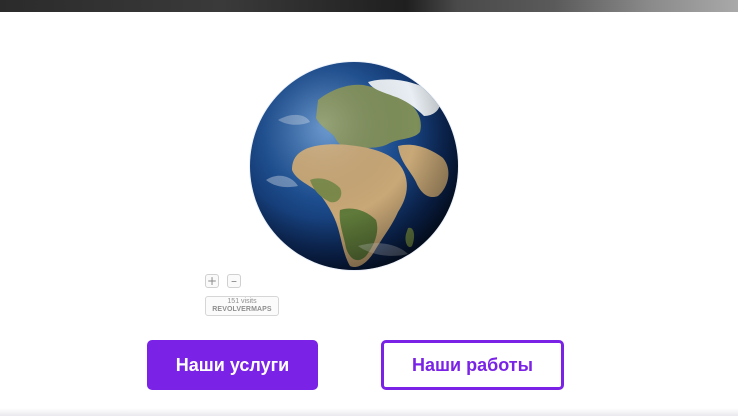 The image size is (738, 416). What do you see at coordinates (369, 6) in the screenshot?
I see `header-photo-strip` at bounding box center [369, 6].